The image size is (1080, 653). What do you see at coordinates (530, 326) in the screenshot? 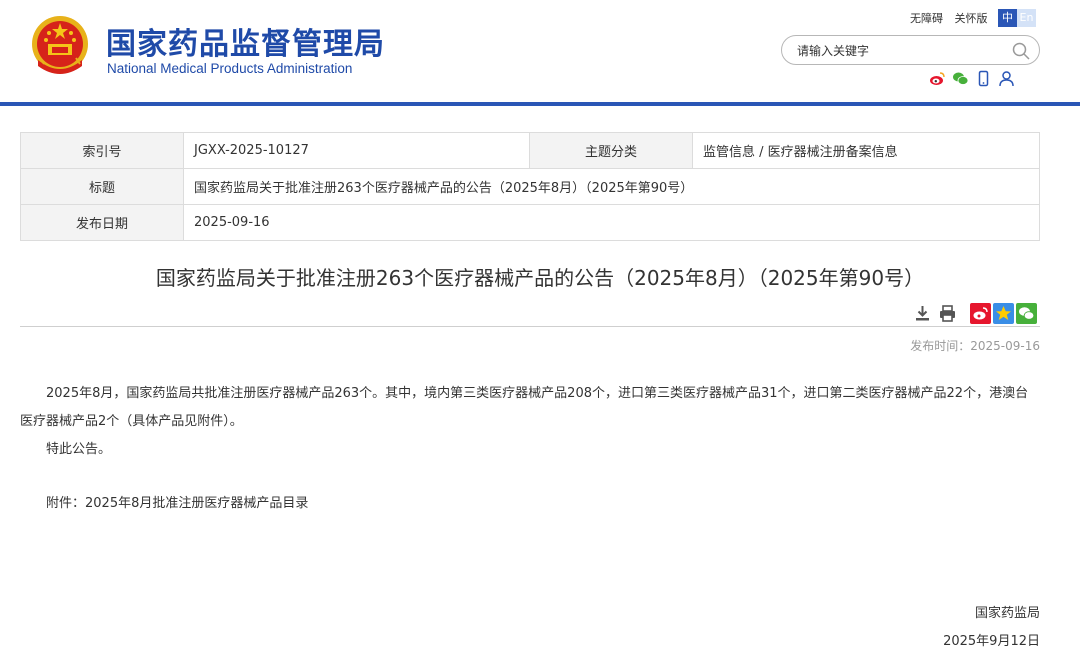
I see `title-divider` at bounding box center [530, 326].